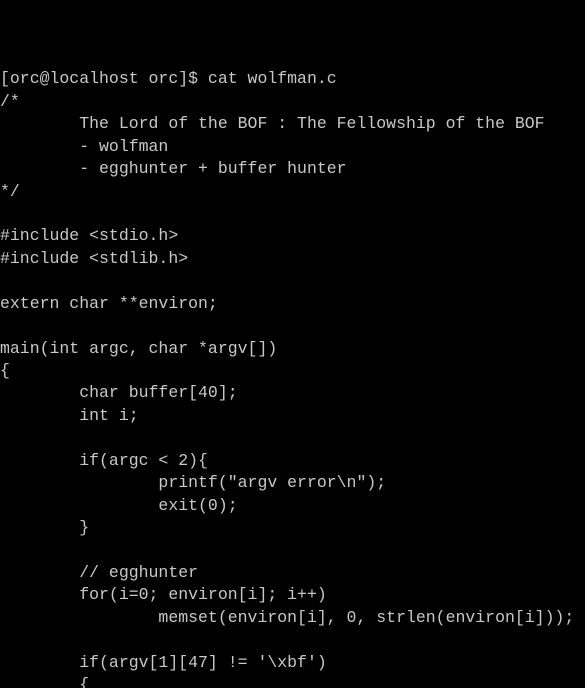 This screenshot has width=585, height=688. What do you see at coordinates (10, 101) in the screenshot?
I see `terminal-line: /*` at bounding box center [10, 101].